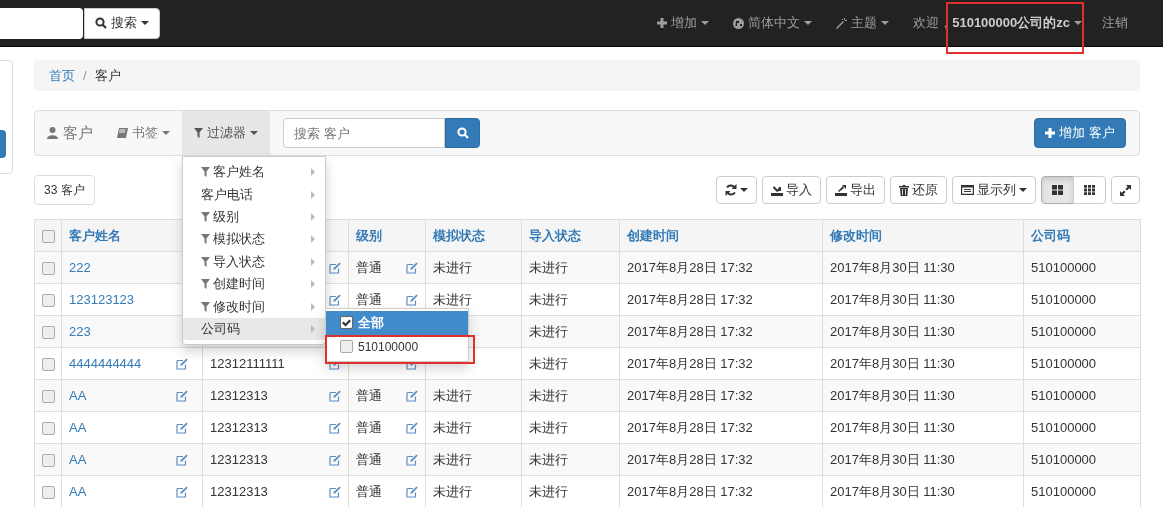 This screenshot has width=1163, height=507. Describe the element at coordinates (364, 133) in the screenshot. I see `search-field: 搜索 客户` at that location.